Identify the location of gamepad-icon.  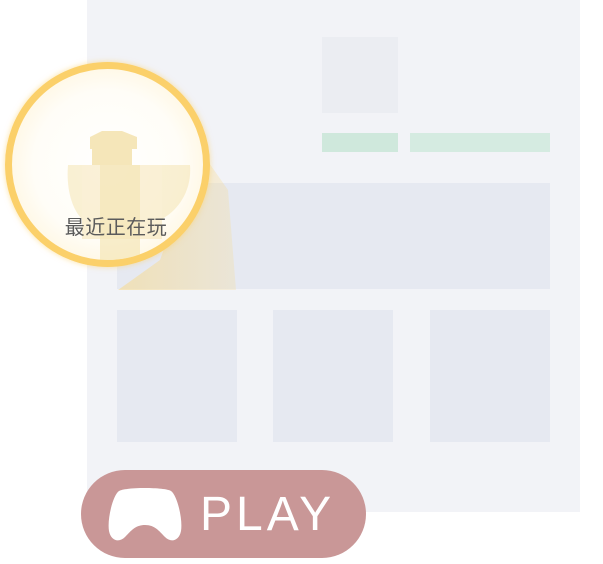
(145, 514).